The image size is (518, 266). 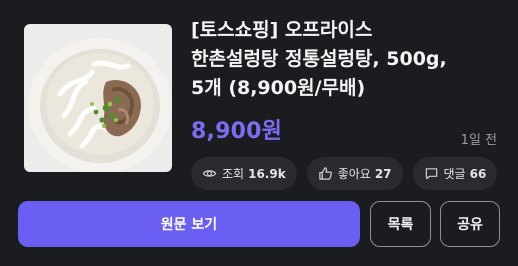 What do you see at coordinates (319, 59) in the screenshot?
I see `title-line-2: 한촌설렁탕 정통설렁탕, 500g,` at bounding box center [319, 59].